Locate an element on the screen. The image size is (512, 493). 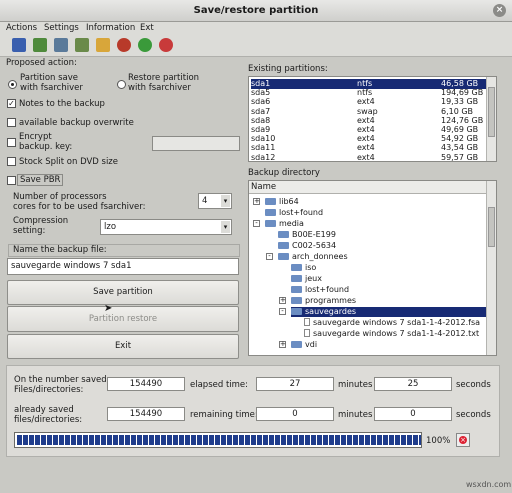
tree-file: sauvegarde windows 7 sda1-1-4-2012.fsa is located at coordinates (392, 323).